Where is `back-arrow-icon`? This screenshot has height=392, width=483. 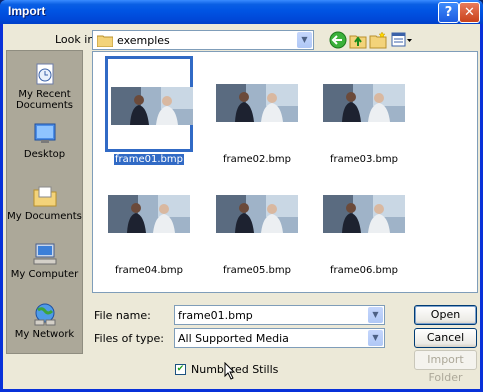 back-arrow-icon is located at coordinates (338, 40).